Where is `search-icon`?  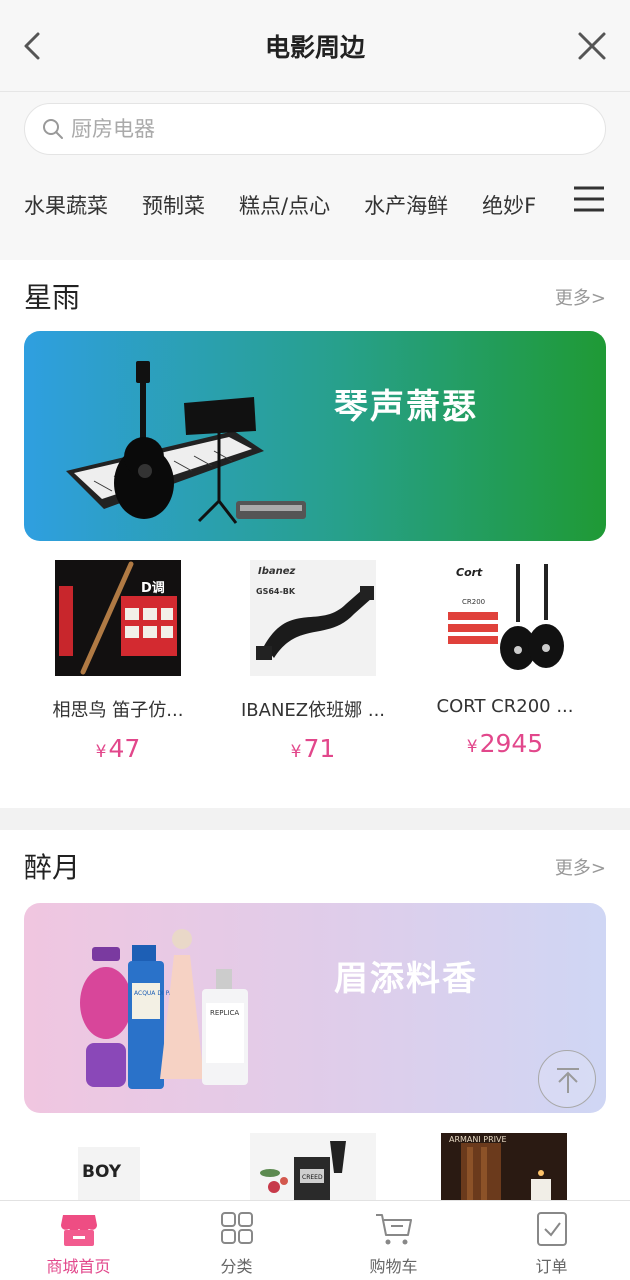
search-icon is located at coordinates (53, 129).